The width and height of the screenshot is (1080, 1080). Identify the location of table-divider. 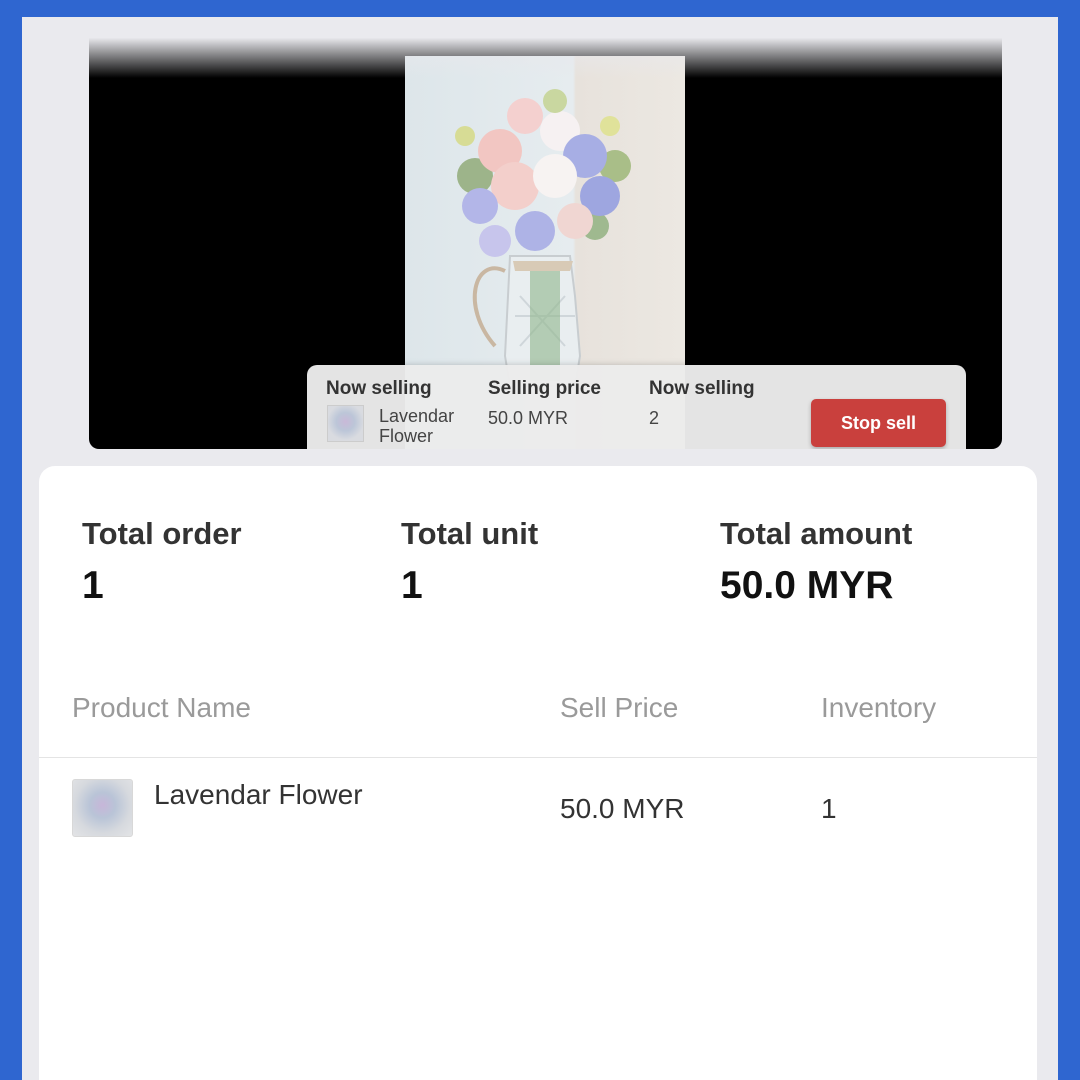
(538, 757).